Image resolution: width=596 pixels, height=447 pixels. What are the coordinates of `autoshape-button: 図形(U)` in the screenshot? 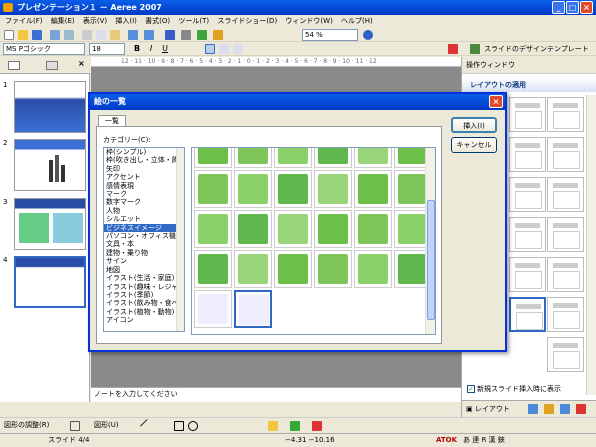 It's located at (106, 425).